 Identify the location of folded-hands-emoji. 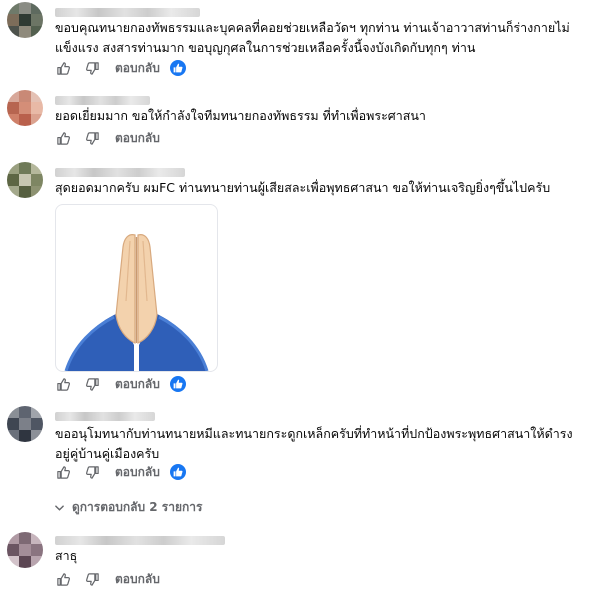
(136, 288).